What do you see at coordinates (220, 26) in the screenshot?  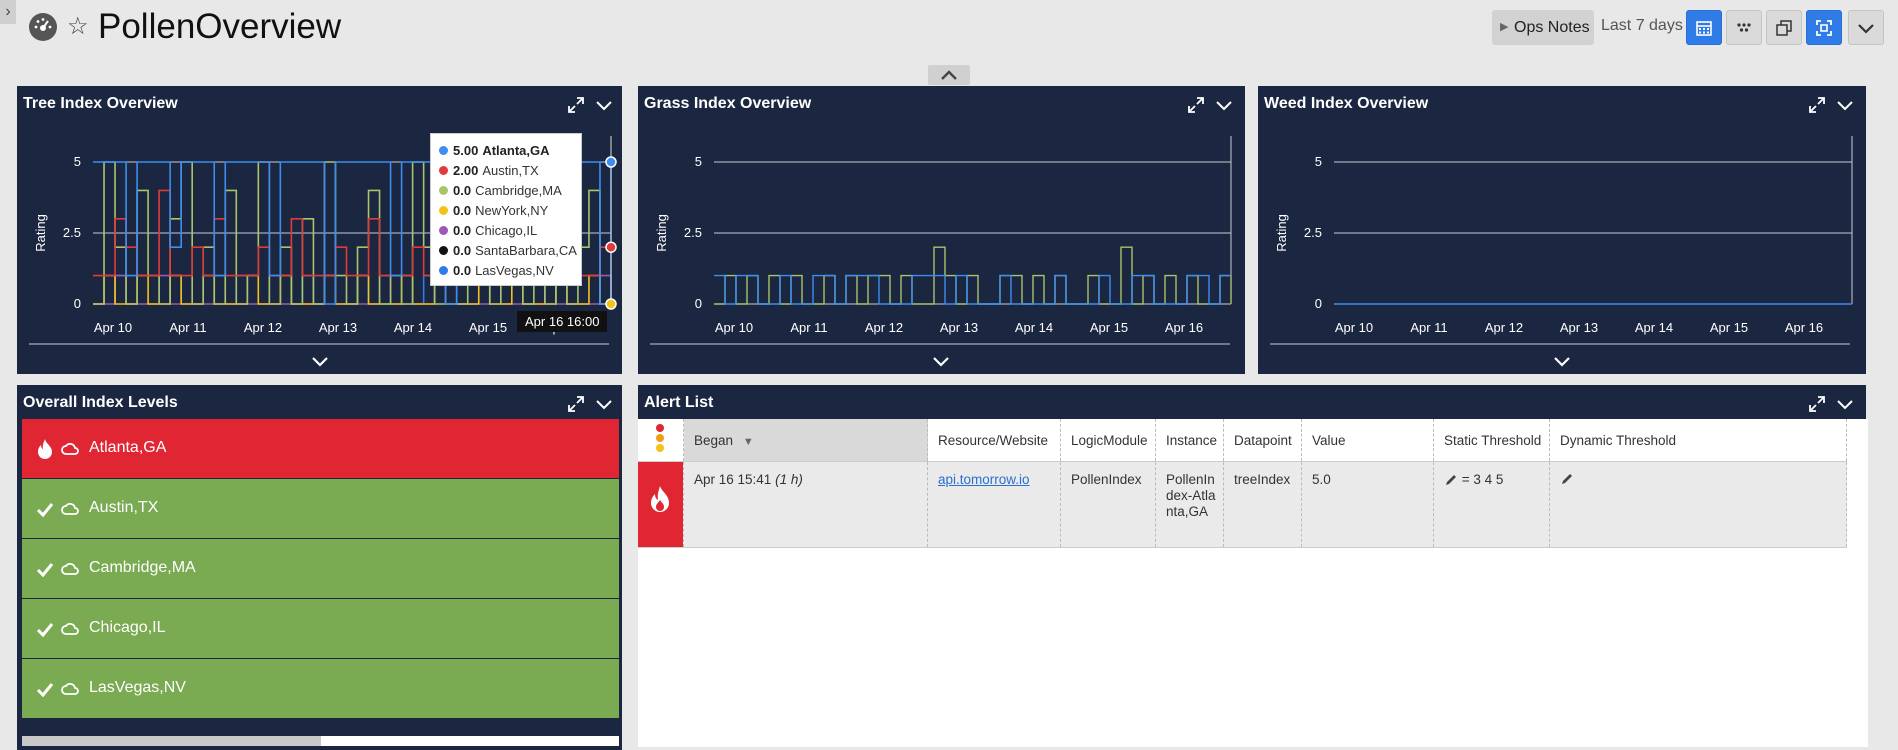 I see `page-title: PollenOverview` at bounding box center [220, 26].